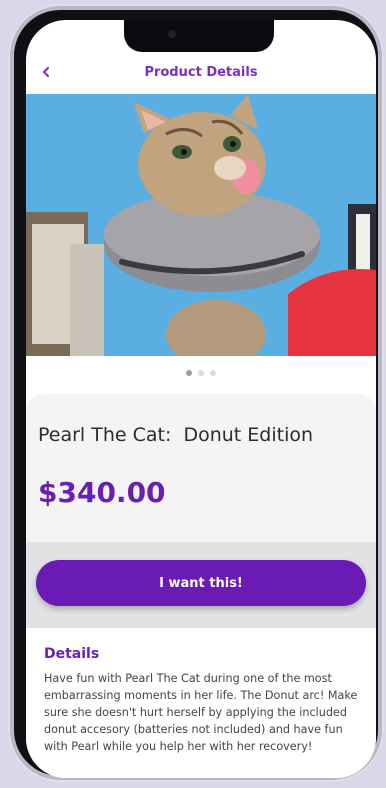 This screenshot has height=788, width=386. What do you see at coordinates (102, 492) in the screenshot?
I see `product-price: $340.00` at bounding box center [102, 492].